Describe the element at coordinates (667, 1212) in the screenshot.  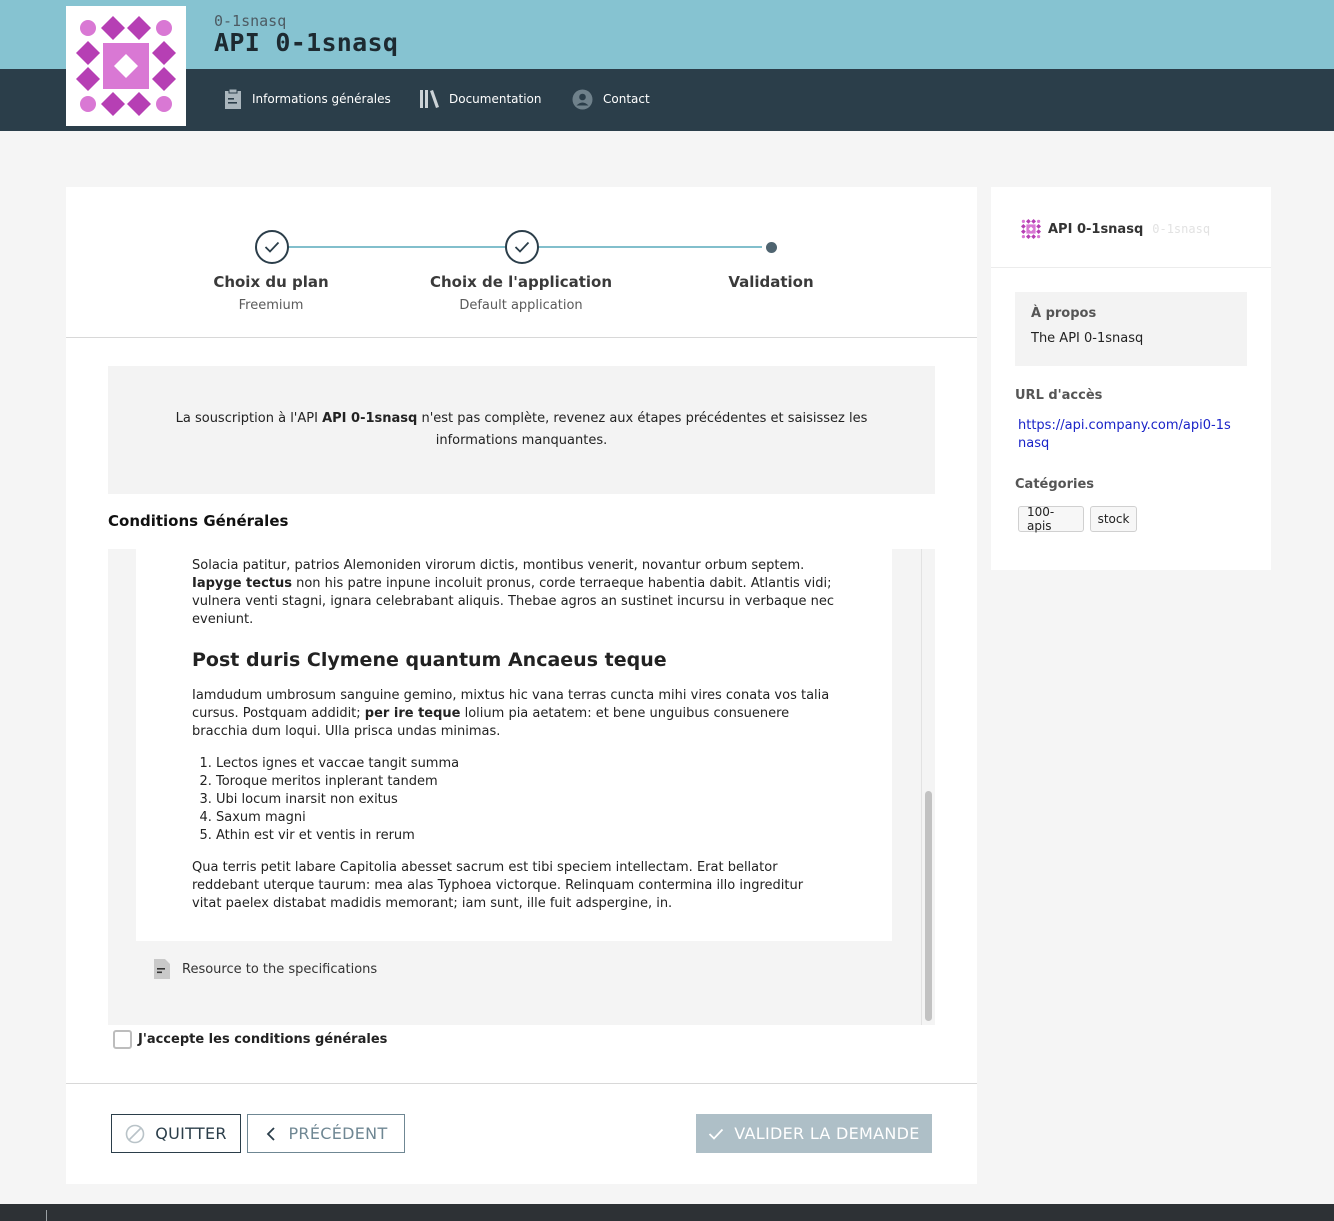
I see `footer-bar` at that location.